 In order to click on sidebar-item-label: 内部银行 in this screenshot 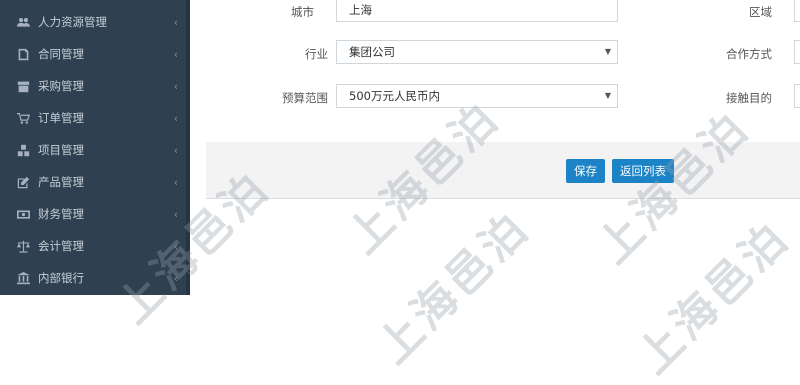, I will do `click(61, 278)`.